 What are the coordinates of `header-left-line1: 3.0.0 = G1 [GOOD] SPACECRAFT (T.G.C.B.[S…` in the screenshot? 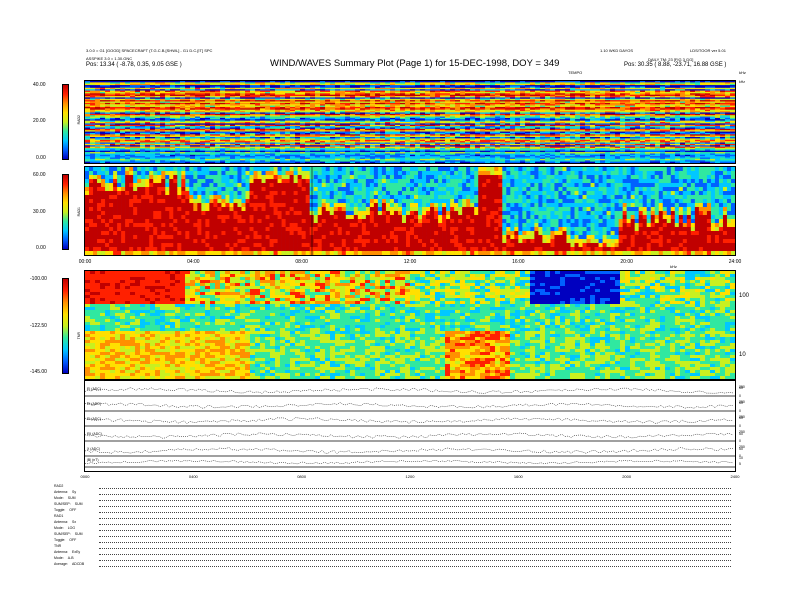 It's located at (149, 50).